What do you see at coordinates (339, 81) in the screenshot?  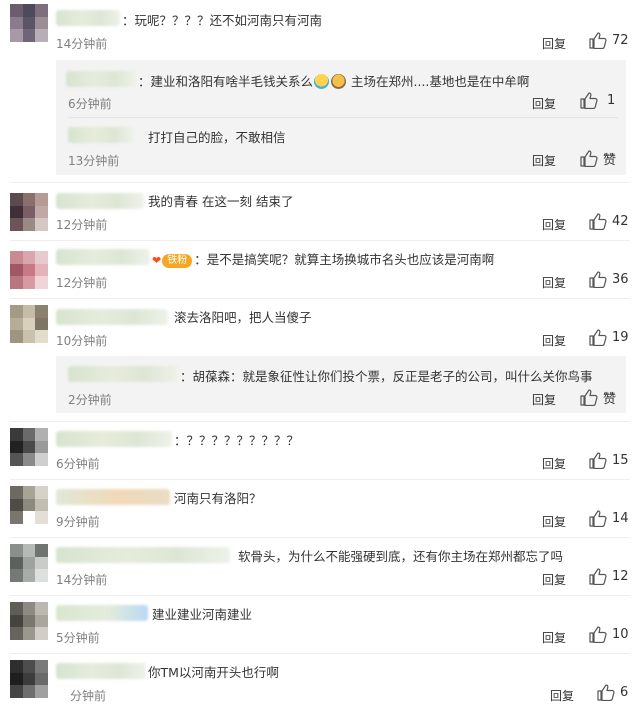 I see `monkey-emoji-icon` at bounding box center [339, 81].